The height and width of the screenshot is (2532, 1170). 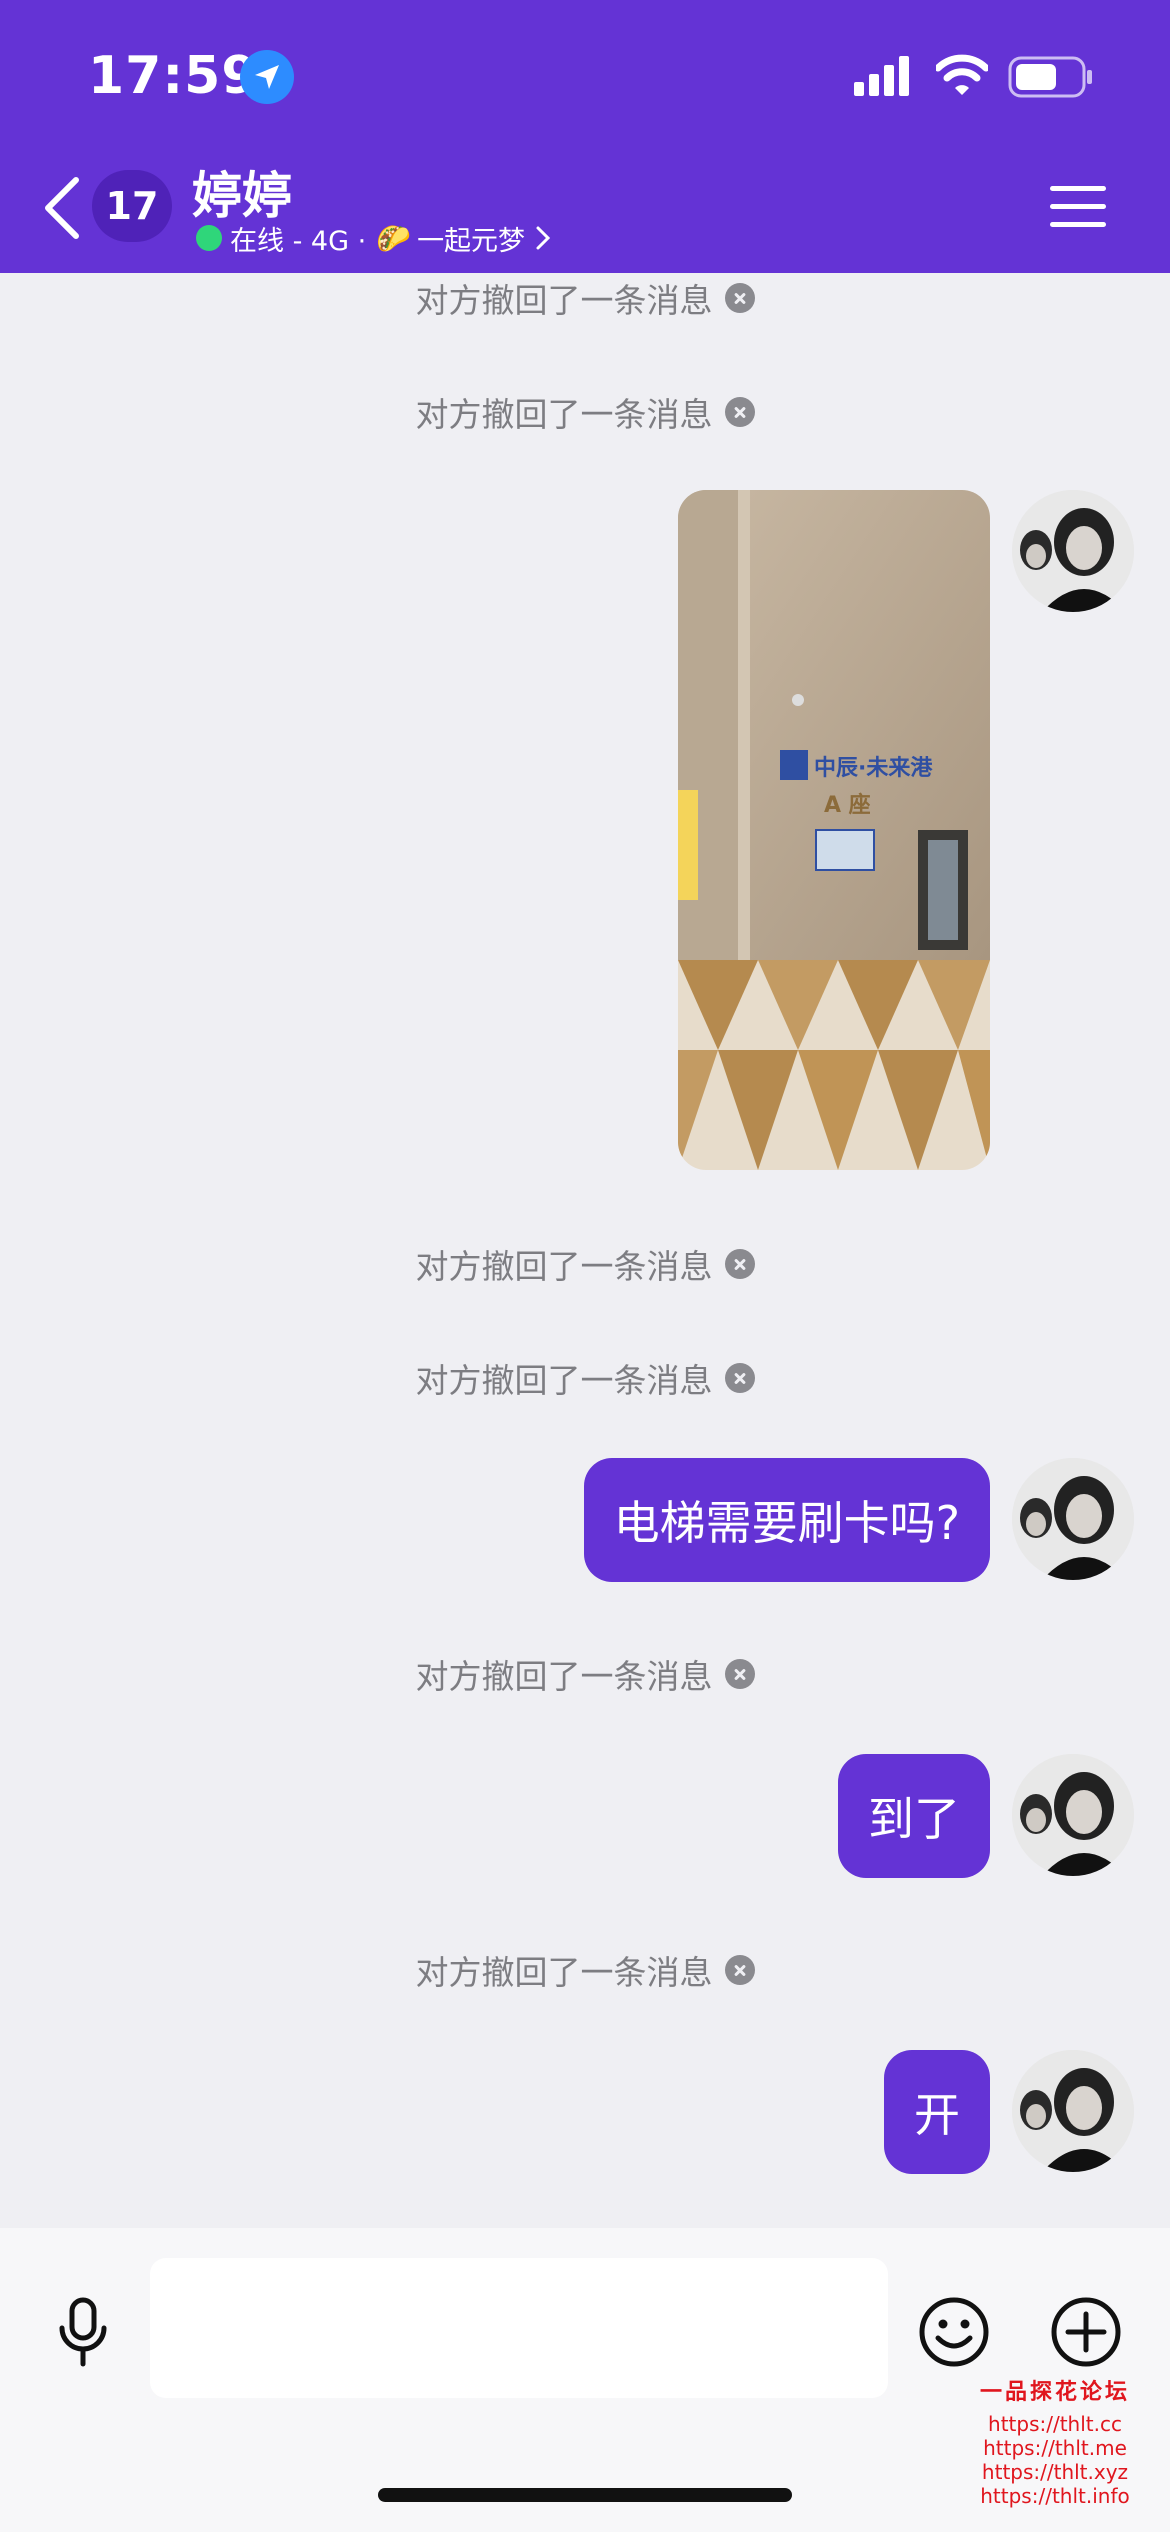 What do you see at coordinates (1055, 2424) in the screenshot?
I see `watermark-url: https://thlt.cc` at bounding box center [1055, 2424].